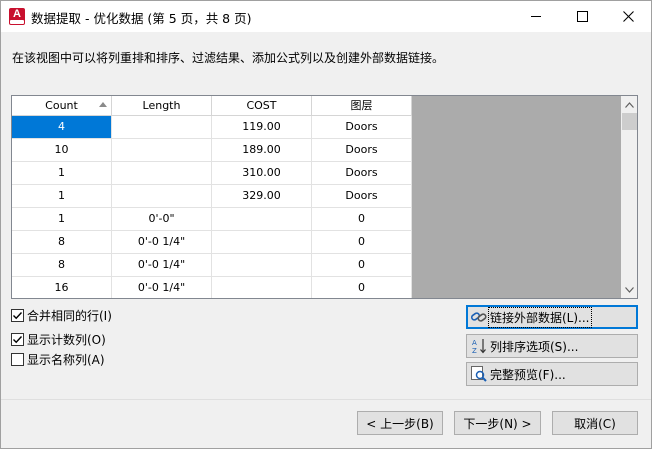 The width and height of the screenshot is (652, 449). I want to click on cell-count: 4, so click(62, 127).